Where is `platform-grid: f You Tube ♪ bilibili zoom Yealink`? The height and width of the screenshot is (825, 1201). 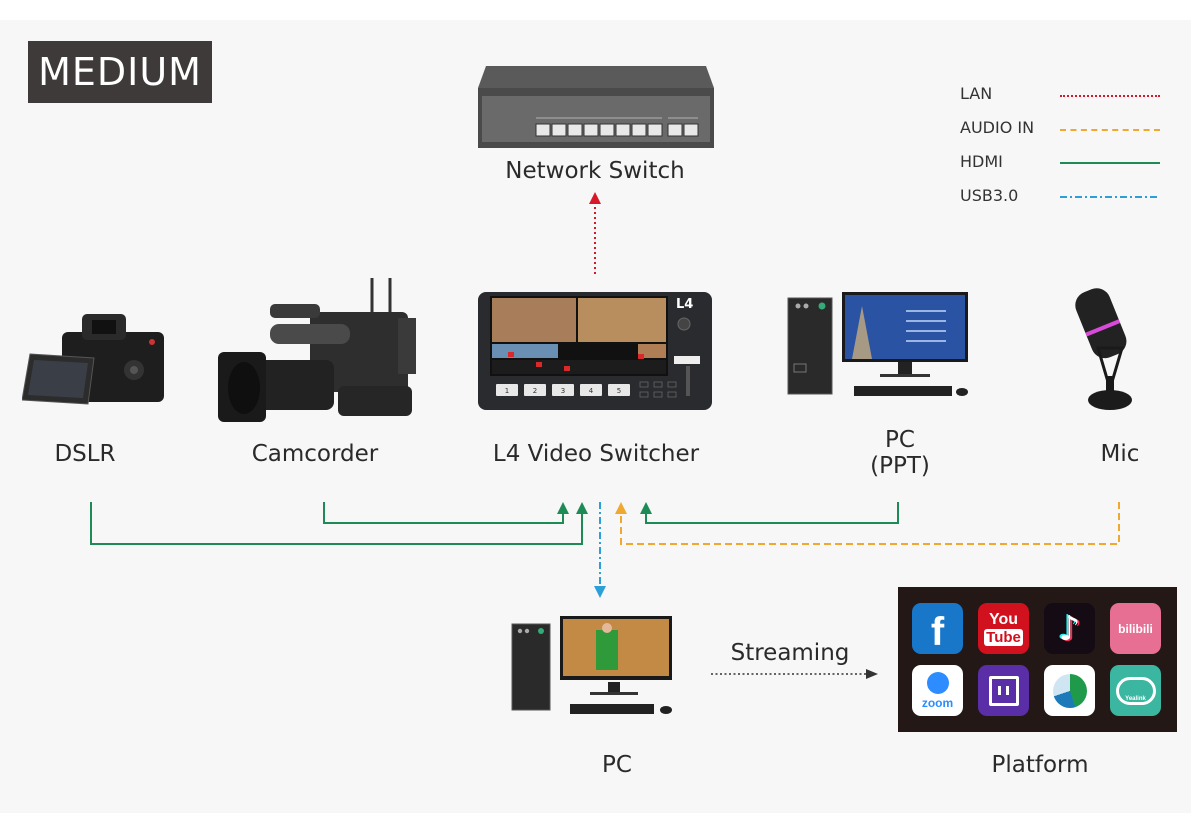
platform-grid: f You Tube ♪ bilibili zoom Yealink is located at coordinates (1037, 659).